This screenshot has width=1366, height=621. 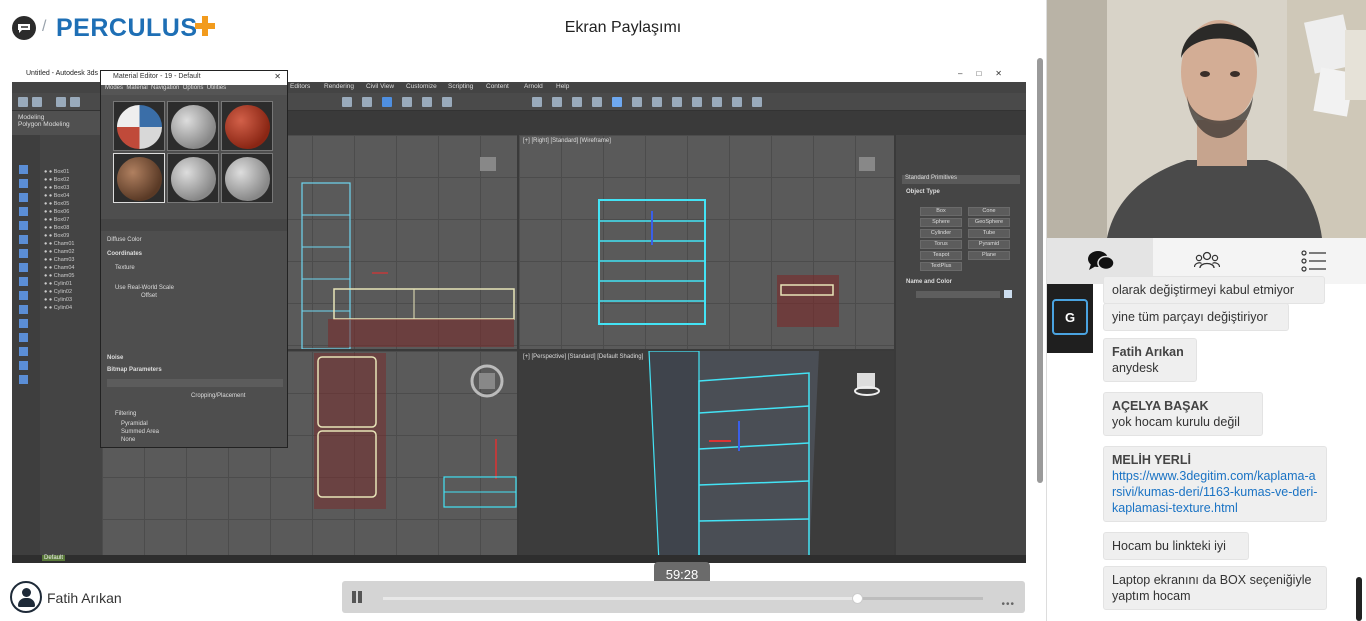 I want to click on seek-track, so click(x=683, y=598).